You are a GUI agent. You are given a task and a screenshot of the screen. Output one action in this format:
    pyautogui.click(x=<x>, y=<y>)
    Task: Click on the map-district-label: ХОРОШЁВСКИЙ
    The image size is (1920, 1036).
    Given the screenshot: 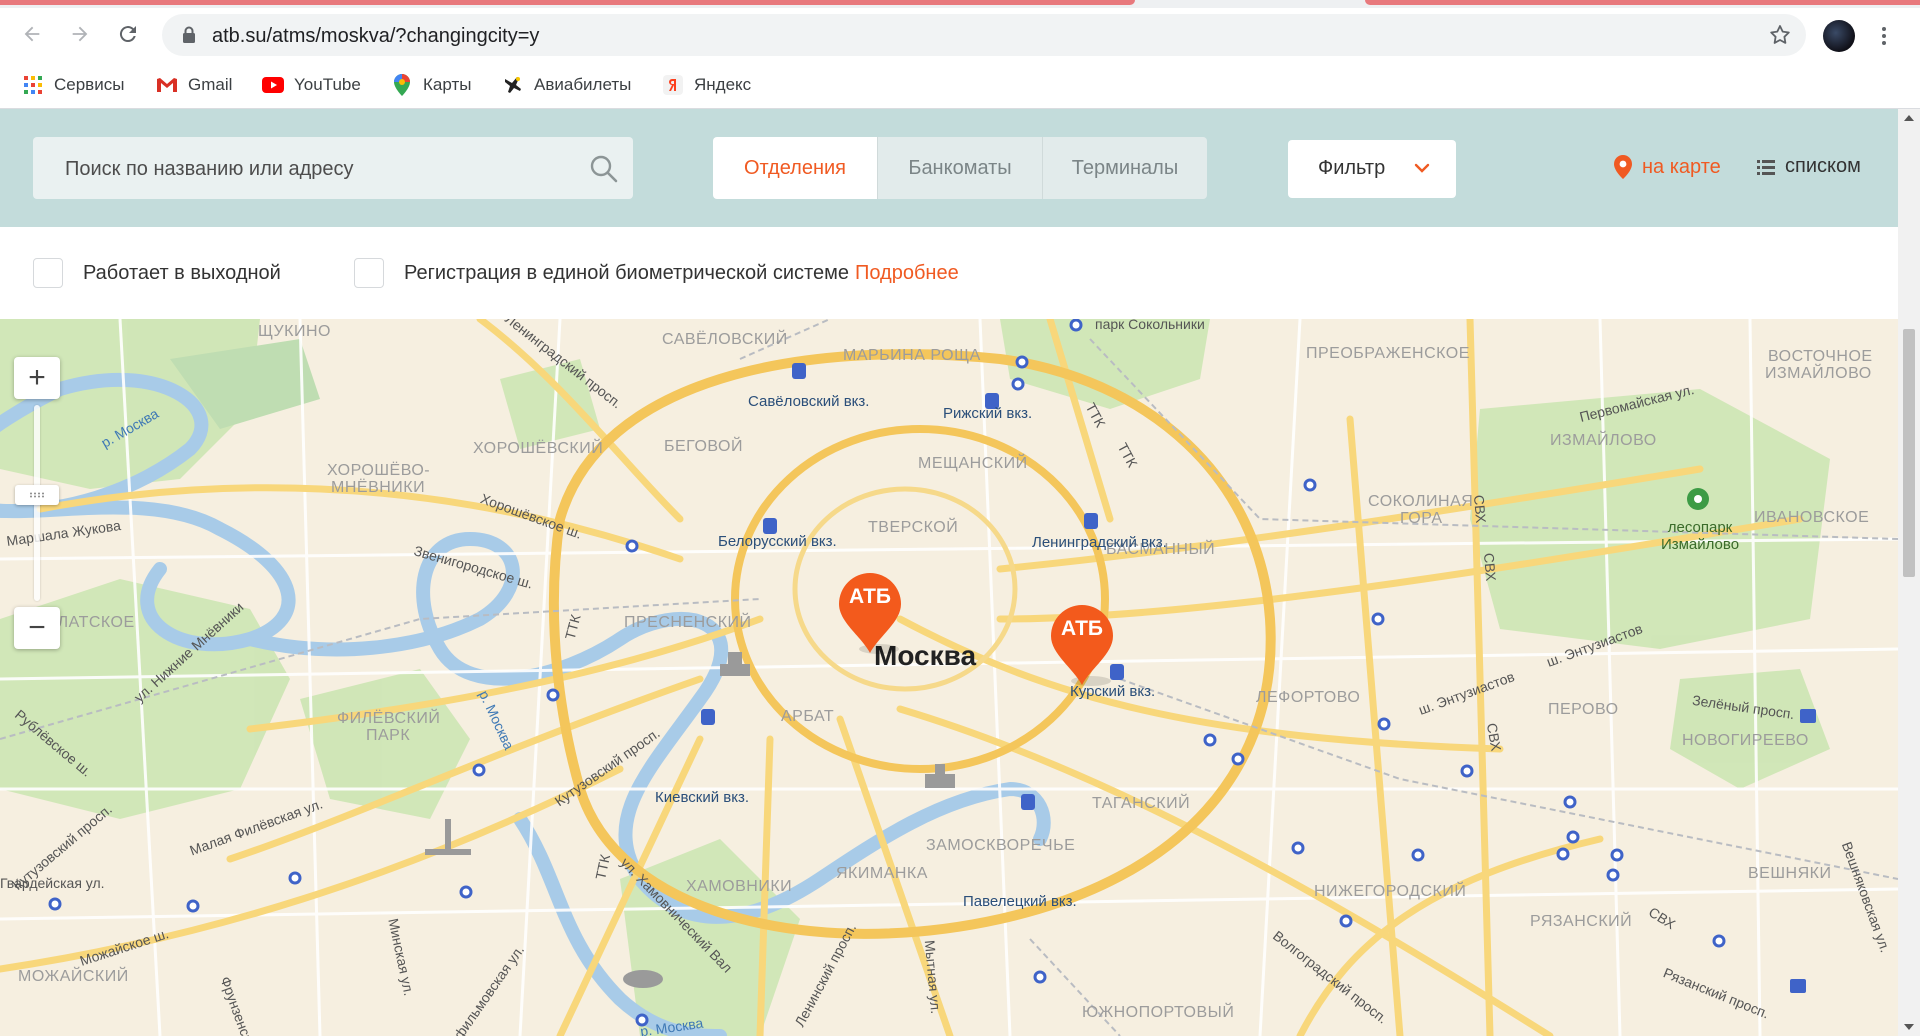 What is the action you would take?
    pyautogui.click(x=538, y=448)
    